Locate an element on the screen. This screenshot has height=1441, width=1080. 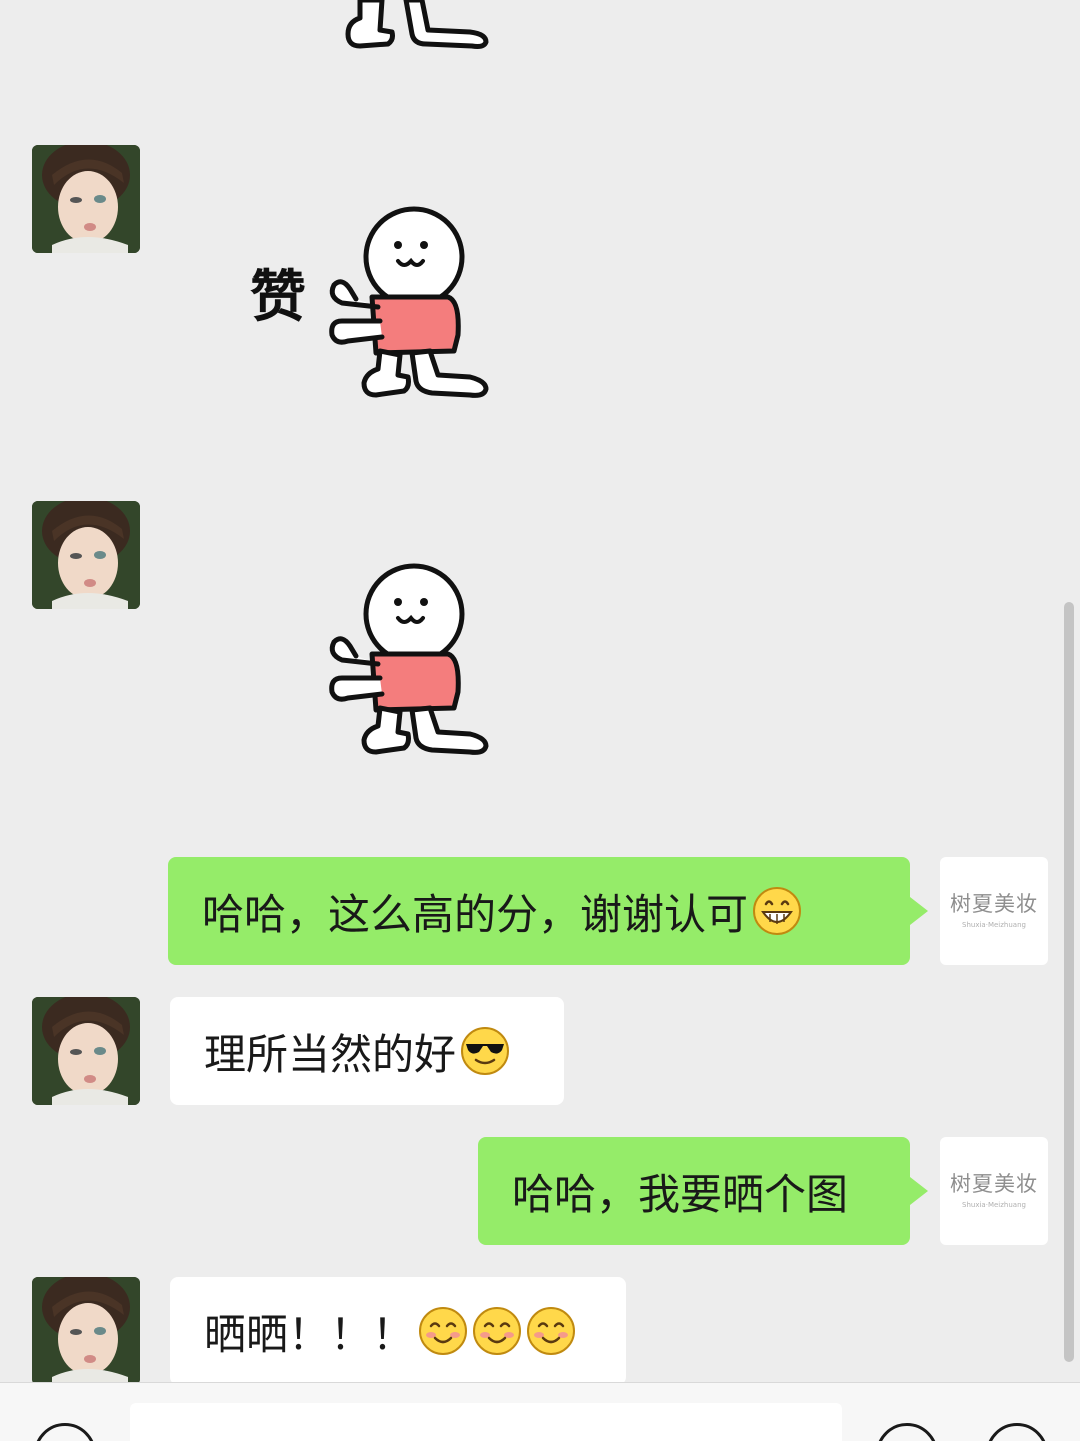
outgoing-message-bubble: 哈哈，这么高的分，谢谢认可 is located at coordinates (548, 911).